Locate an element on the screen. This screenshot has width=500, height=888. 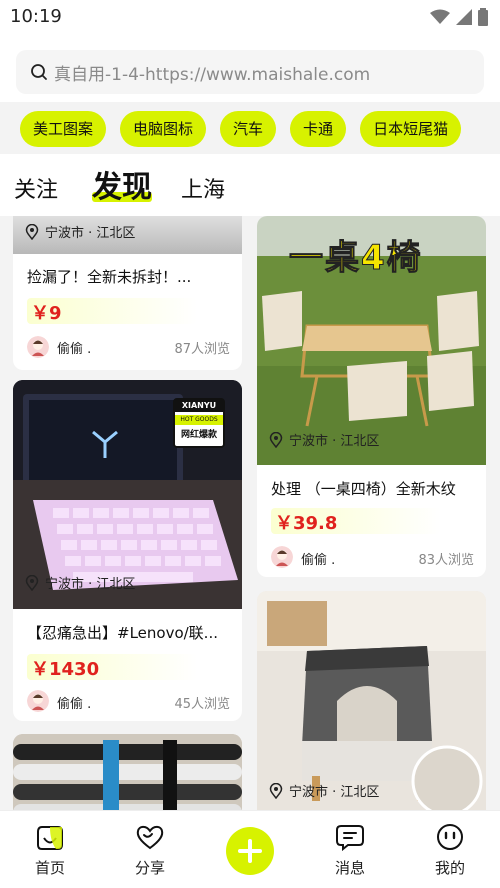
product-price: ￥9 is located at coordinates (46, 313).